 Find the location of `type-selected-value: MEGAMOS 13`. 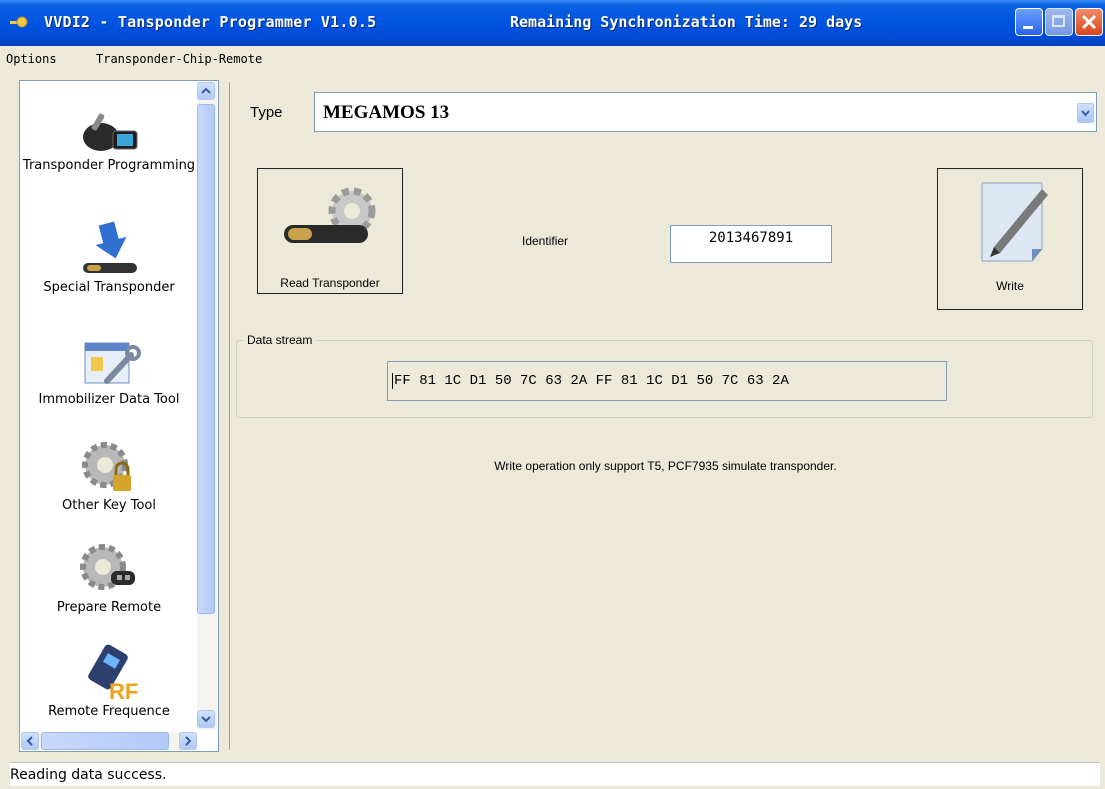

type-selected-value: MEGAMOS 13 is located at coordinates (386, 112).